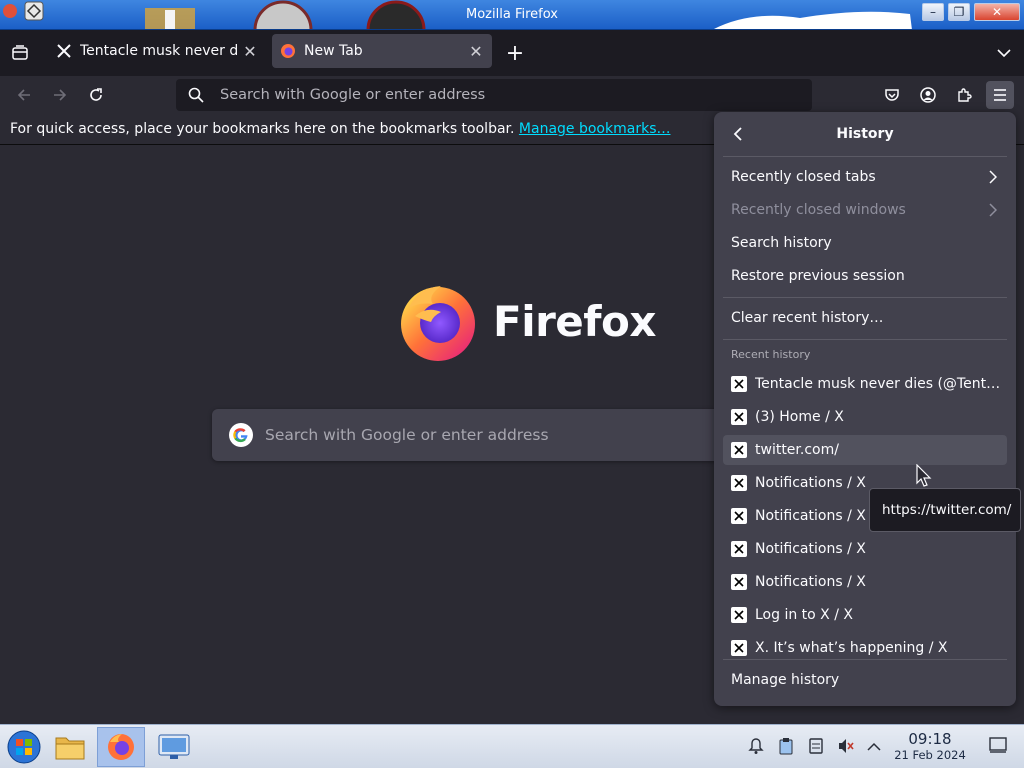  I want to click on reload-button, so click(96, 95).